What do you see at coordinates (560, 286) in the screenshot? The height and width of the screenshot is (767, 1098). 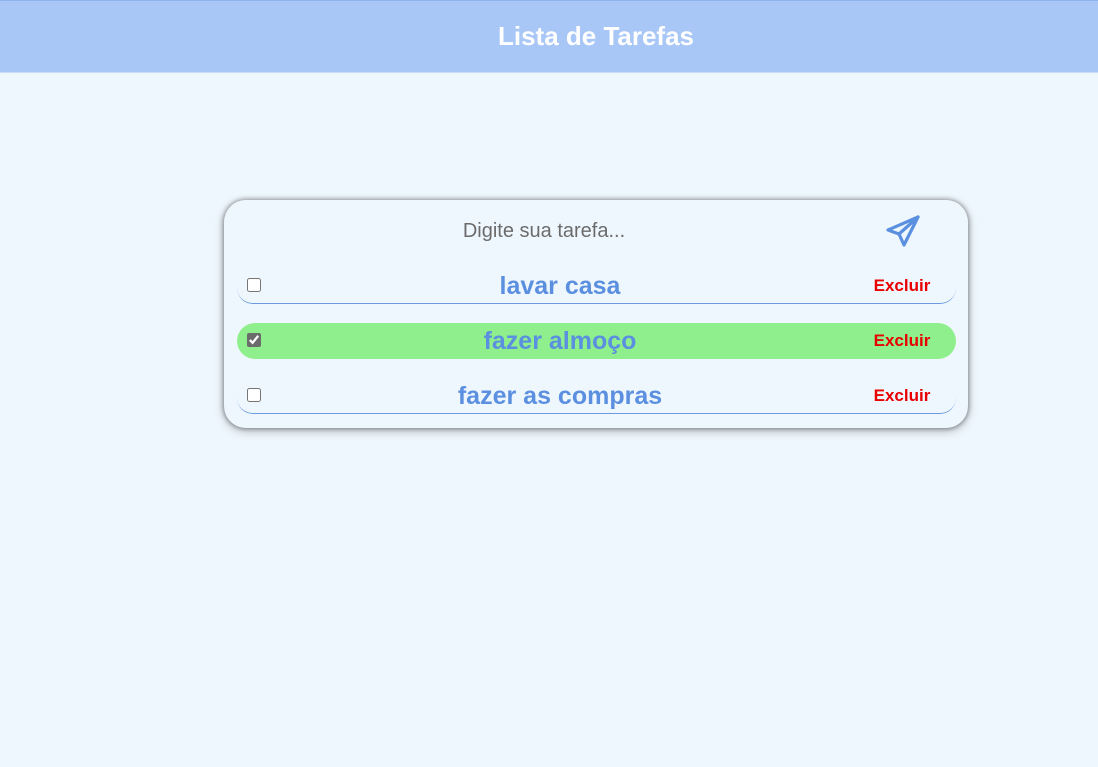 I see `task-text: lavar casa` at bounding box center [560, 286].